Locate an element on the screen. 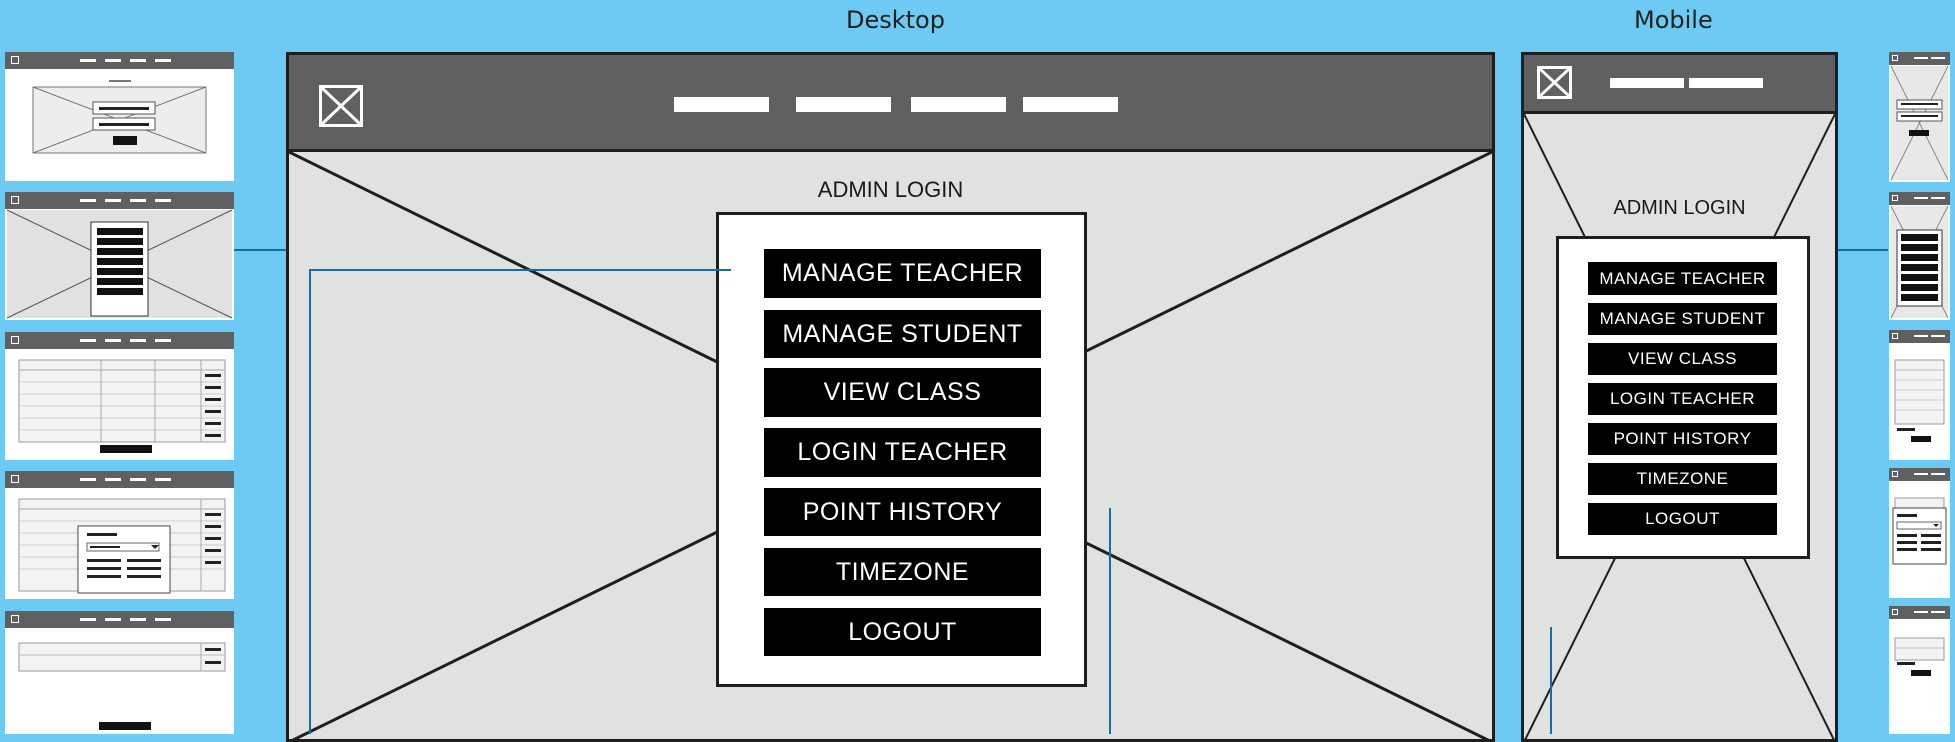  mobile-thumbnail-admin-login is located at coordinates (1919, 117).